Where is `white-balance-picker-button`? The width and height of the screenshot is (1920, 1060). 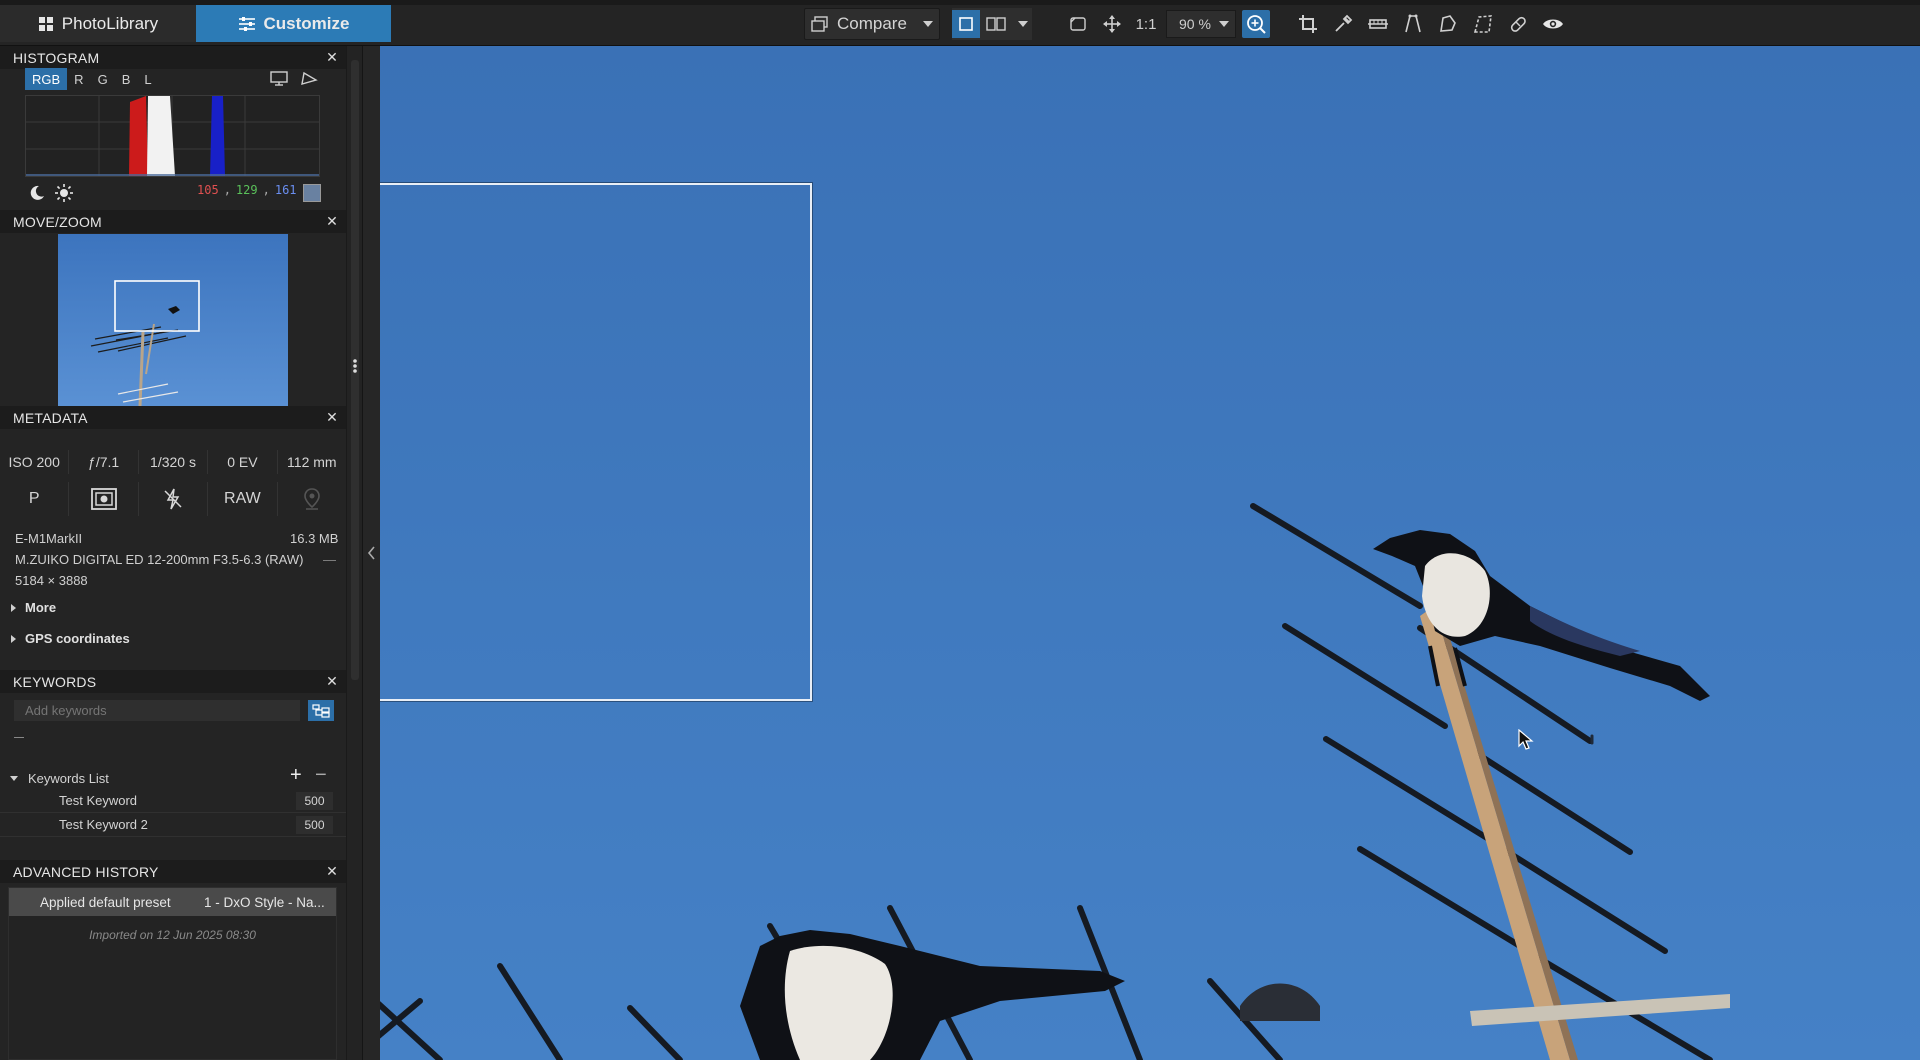 white-balance-picker-button is located at coordinates (1343, 24).